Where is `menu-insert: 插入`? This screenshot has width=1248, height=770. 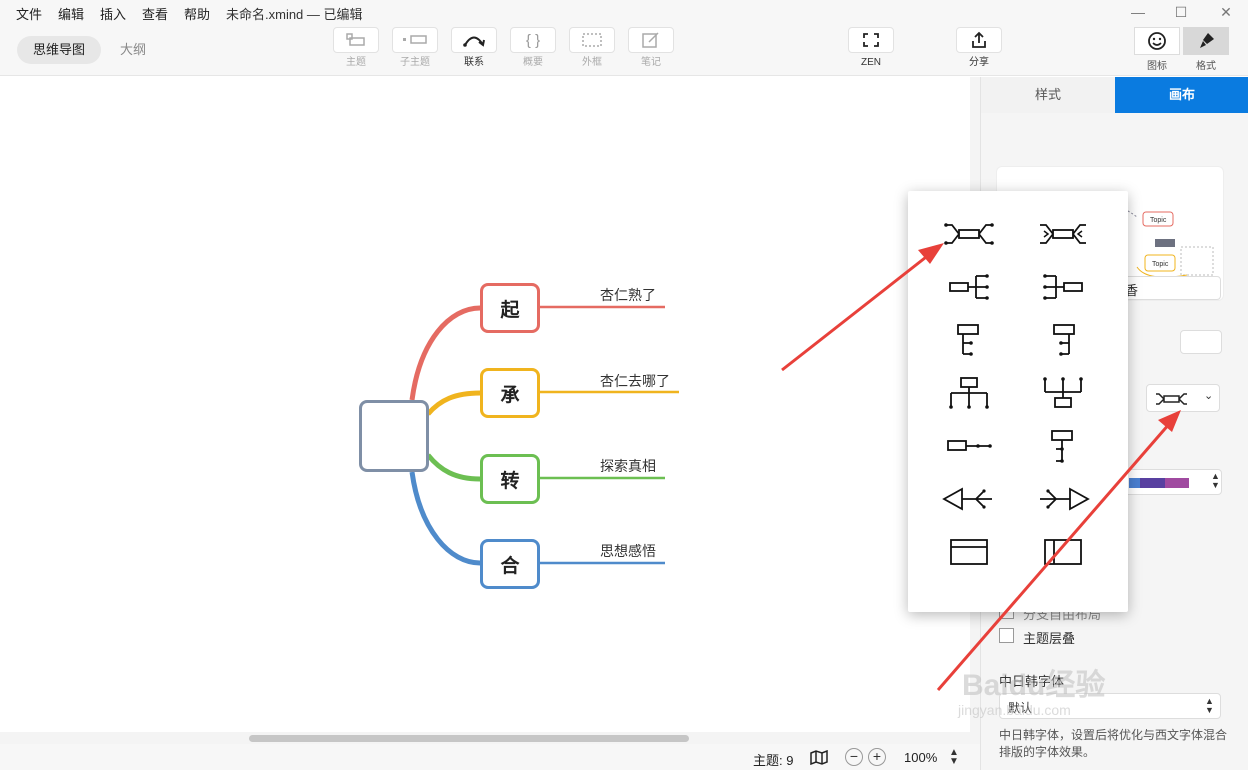
menu-insert: 插入 is located at coordinates (113, 13).